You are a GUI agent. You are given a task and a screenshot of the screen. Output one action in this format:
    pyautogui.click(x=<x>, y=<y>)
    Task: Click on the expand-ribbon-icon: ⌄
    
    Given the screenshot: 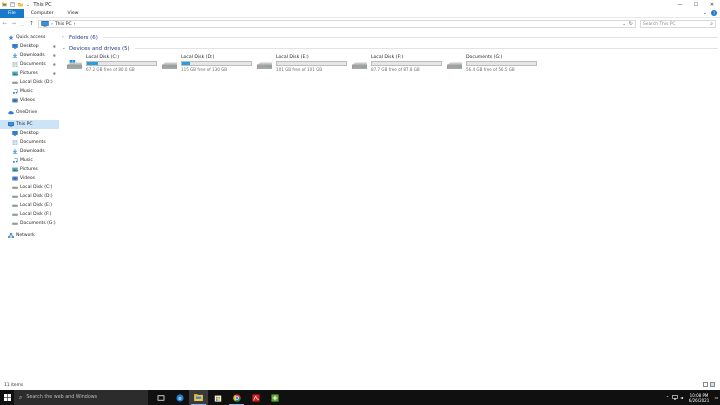 What is the action you would take?
    pyautogui.click(x=705, y=13)
    